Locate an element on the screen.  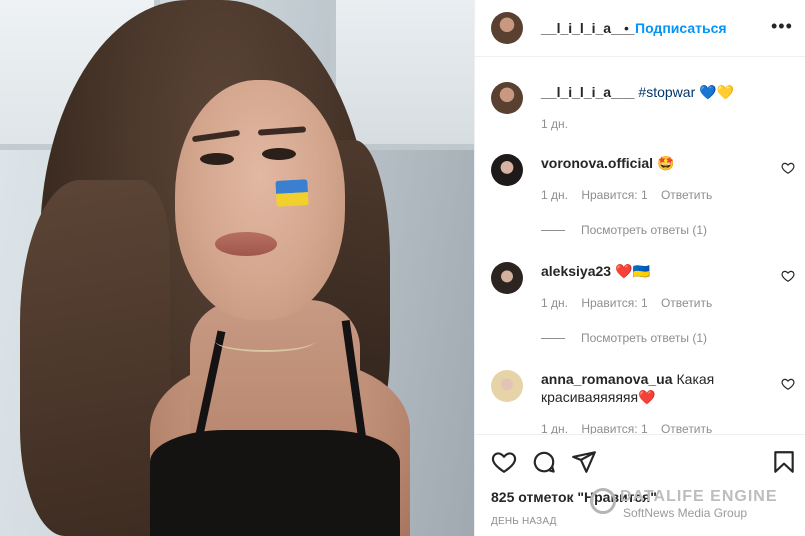
caption-avatar is located at coordinates (507, 98).